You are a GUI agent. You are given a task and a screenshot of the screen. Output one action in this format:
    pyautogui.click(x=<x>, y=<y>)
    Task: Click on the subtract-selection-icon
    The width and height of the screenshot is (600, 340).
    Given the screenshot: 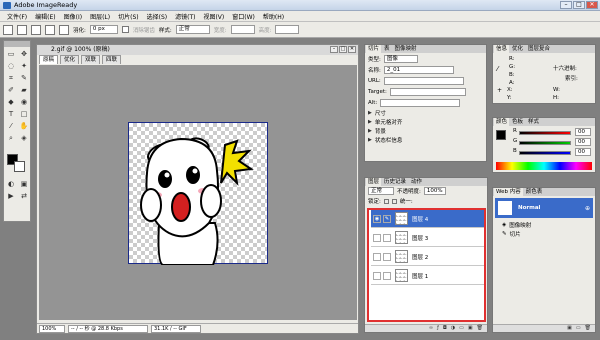 What is the action you would take?
    pyautogui.click(x=50, y=29)
    